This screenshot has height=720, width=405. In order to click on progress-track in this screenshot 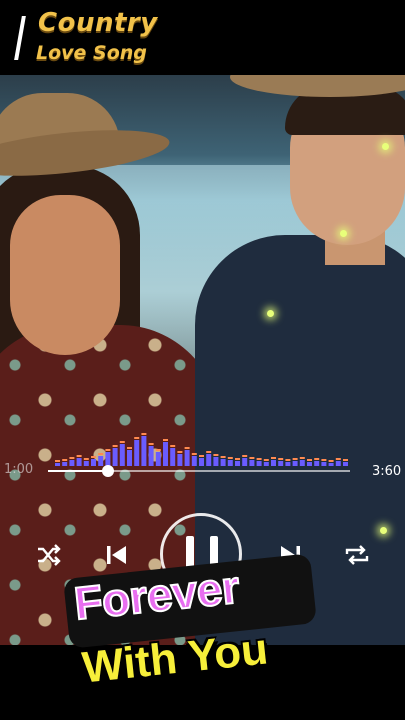, I will do `click(229, 471)`.